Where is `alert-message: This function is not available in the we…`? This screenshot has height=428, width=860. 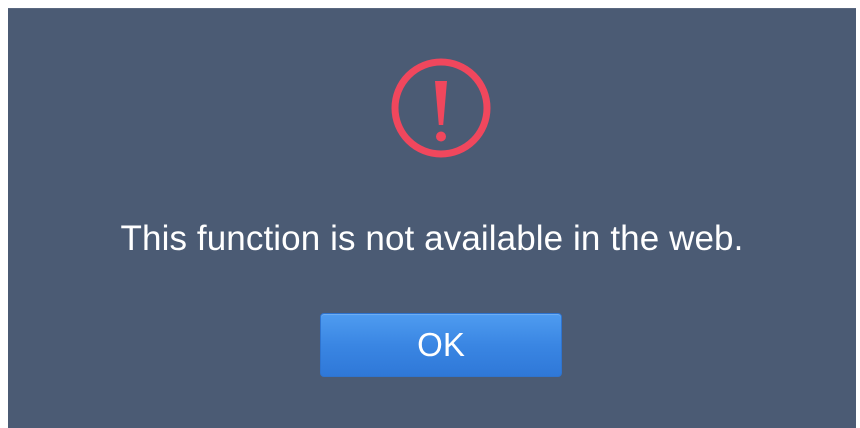 alert-message: This function is not available in the we… is located at coordinates (432, 238).